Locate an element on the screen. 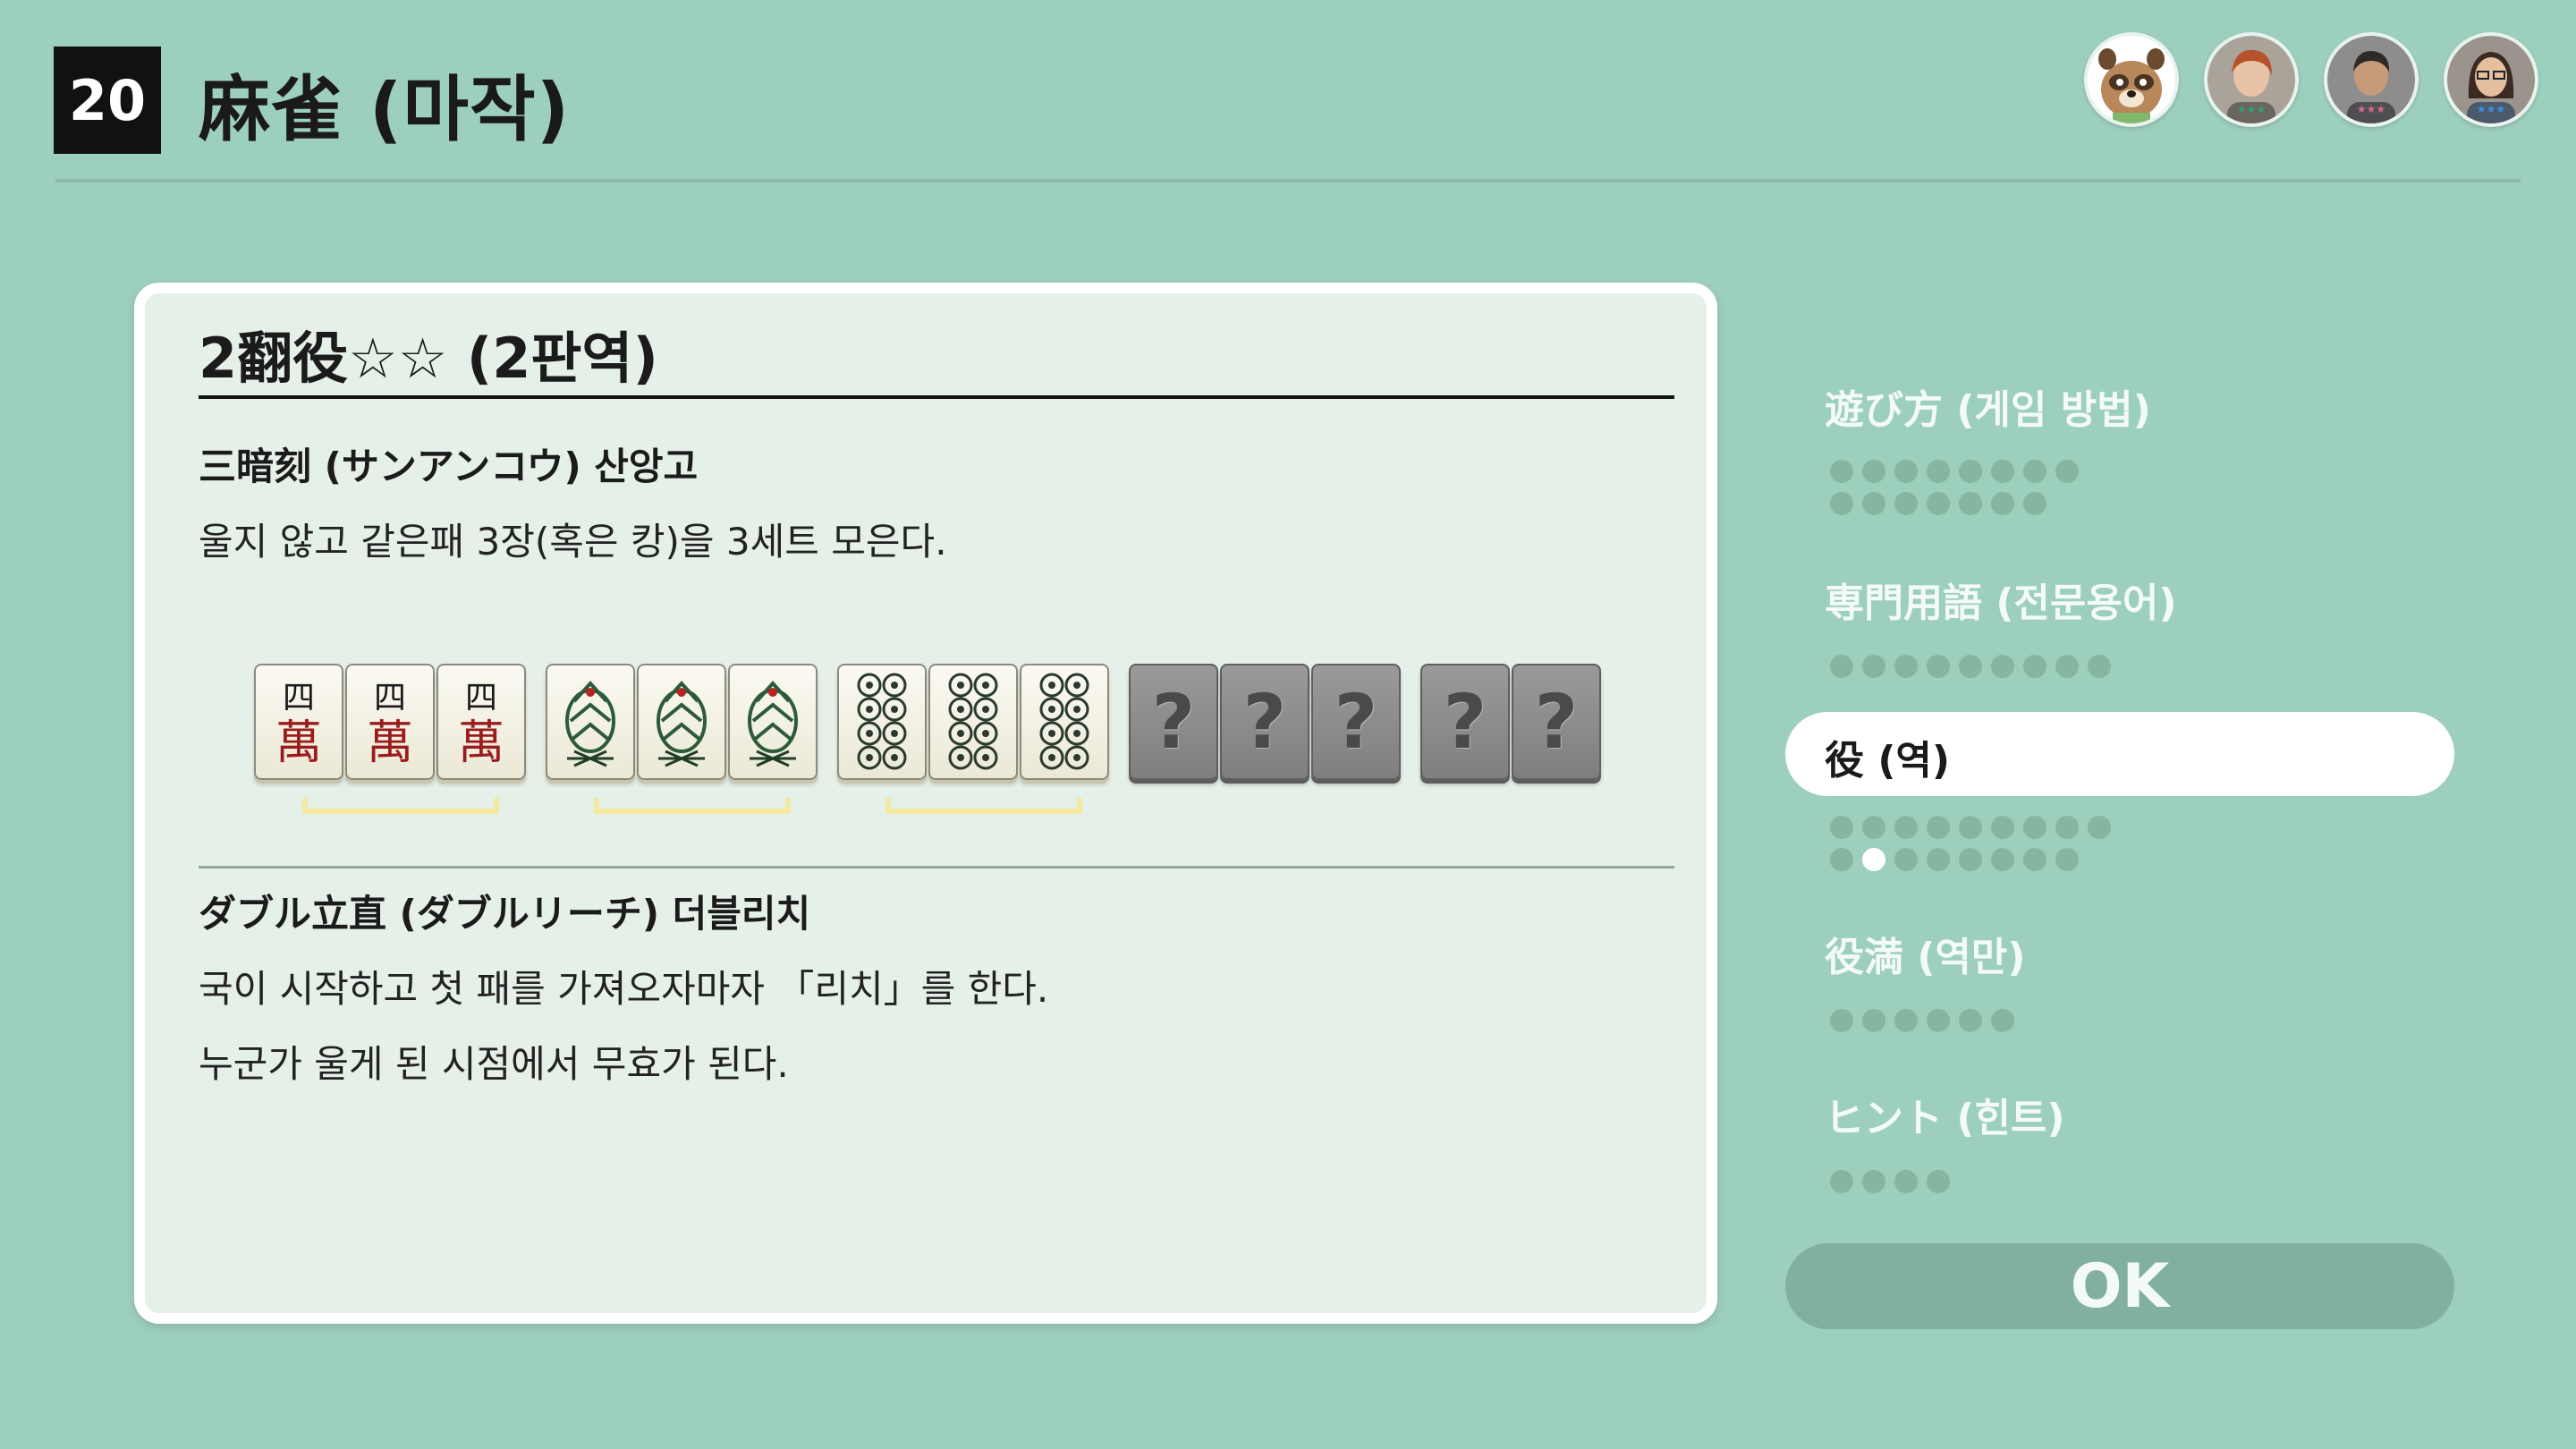 This screenshot has width=2576, height=1449. yaku-description: 울지 않고 같은패 3장(혹은 캉)을 3세트 모은다. is located at coordinates (573, 542).